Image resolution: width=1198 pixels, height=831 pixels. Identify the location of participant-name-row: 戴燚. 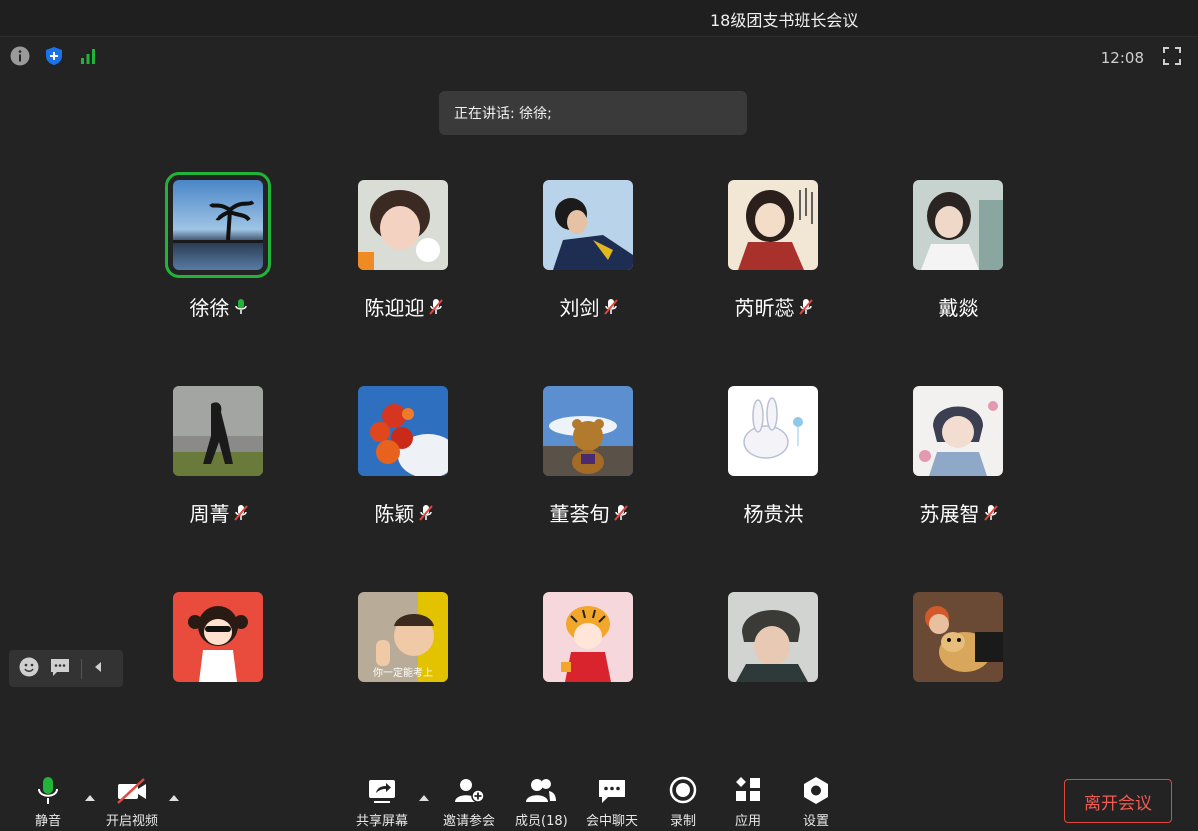
(958, 306).